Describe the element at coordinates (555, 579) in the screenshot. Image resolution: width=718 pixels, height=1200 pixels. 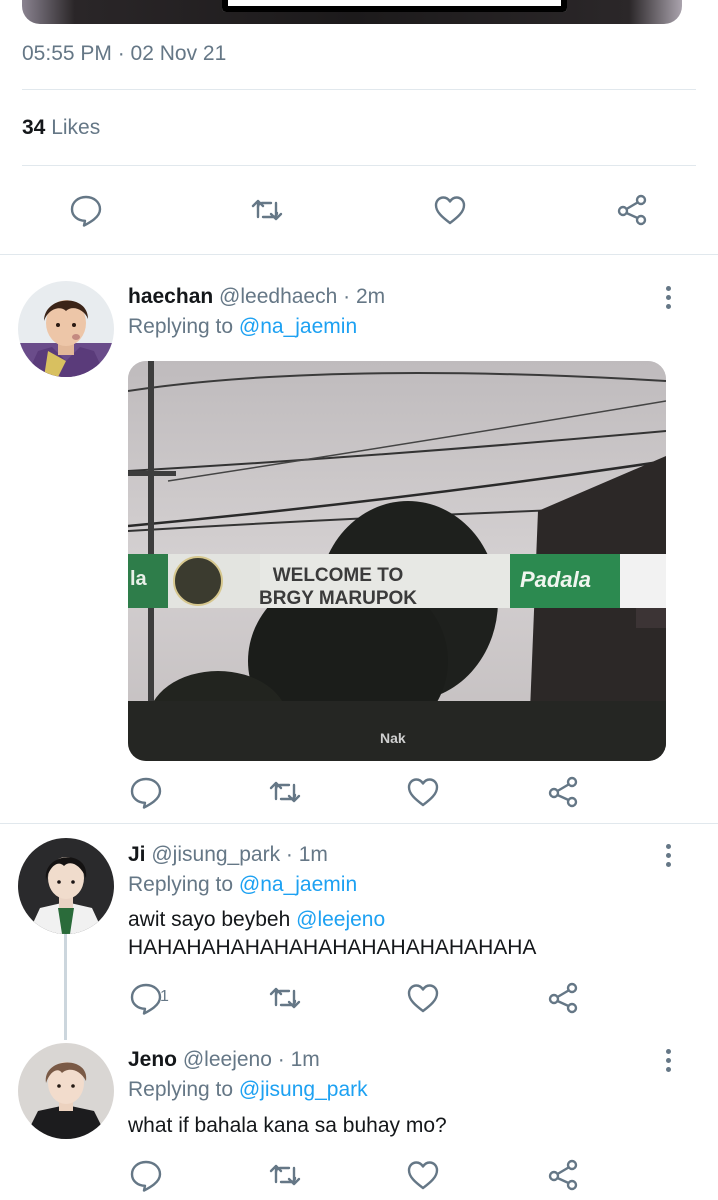
I see `sign-right-text: Padala` at that location.